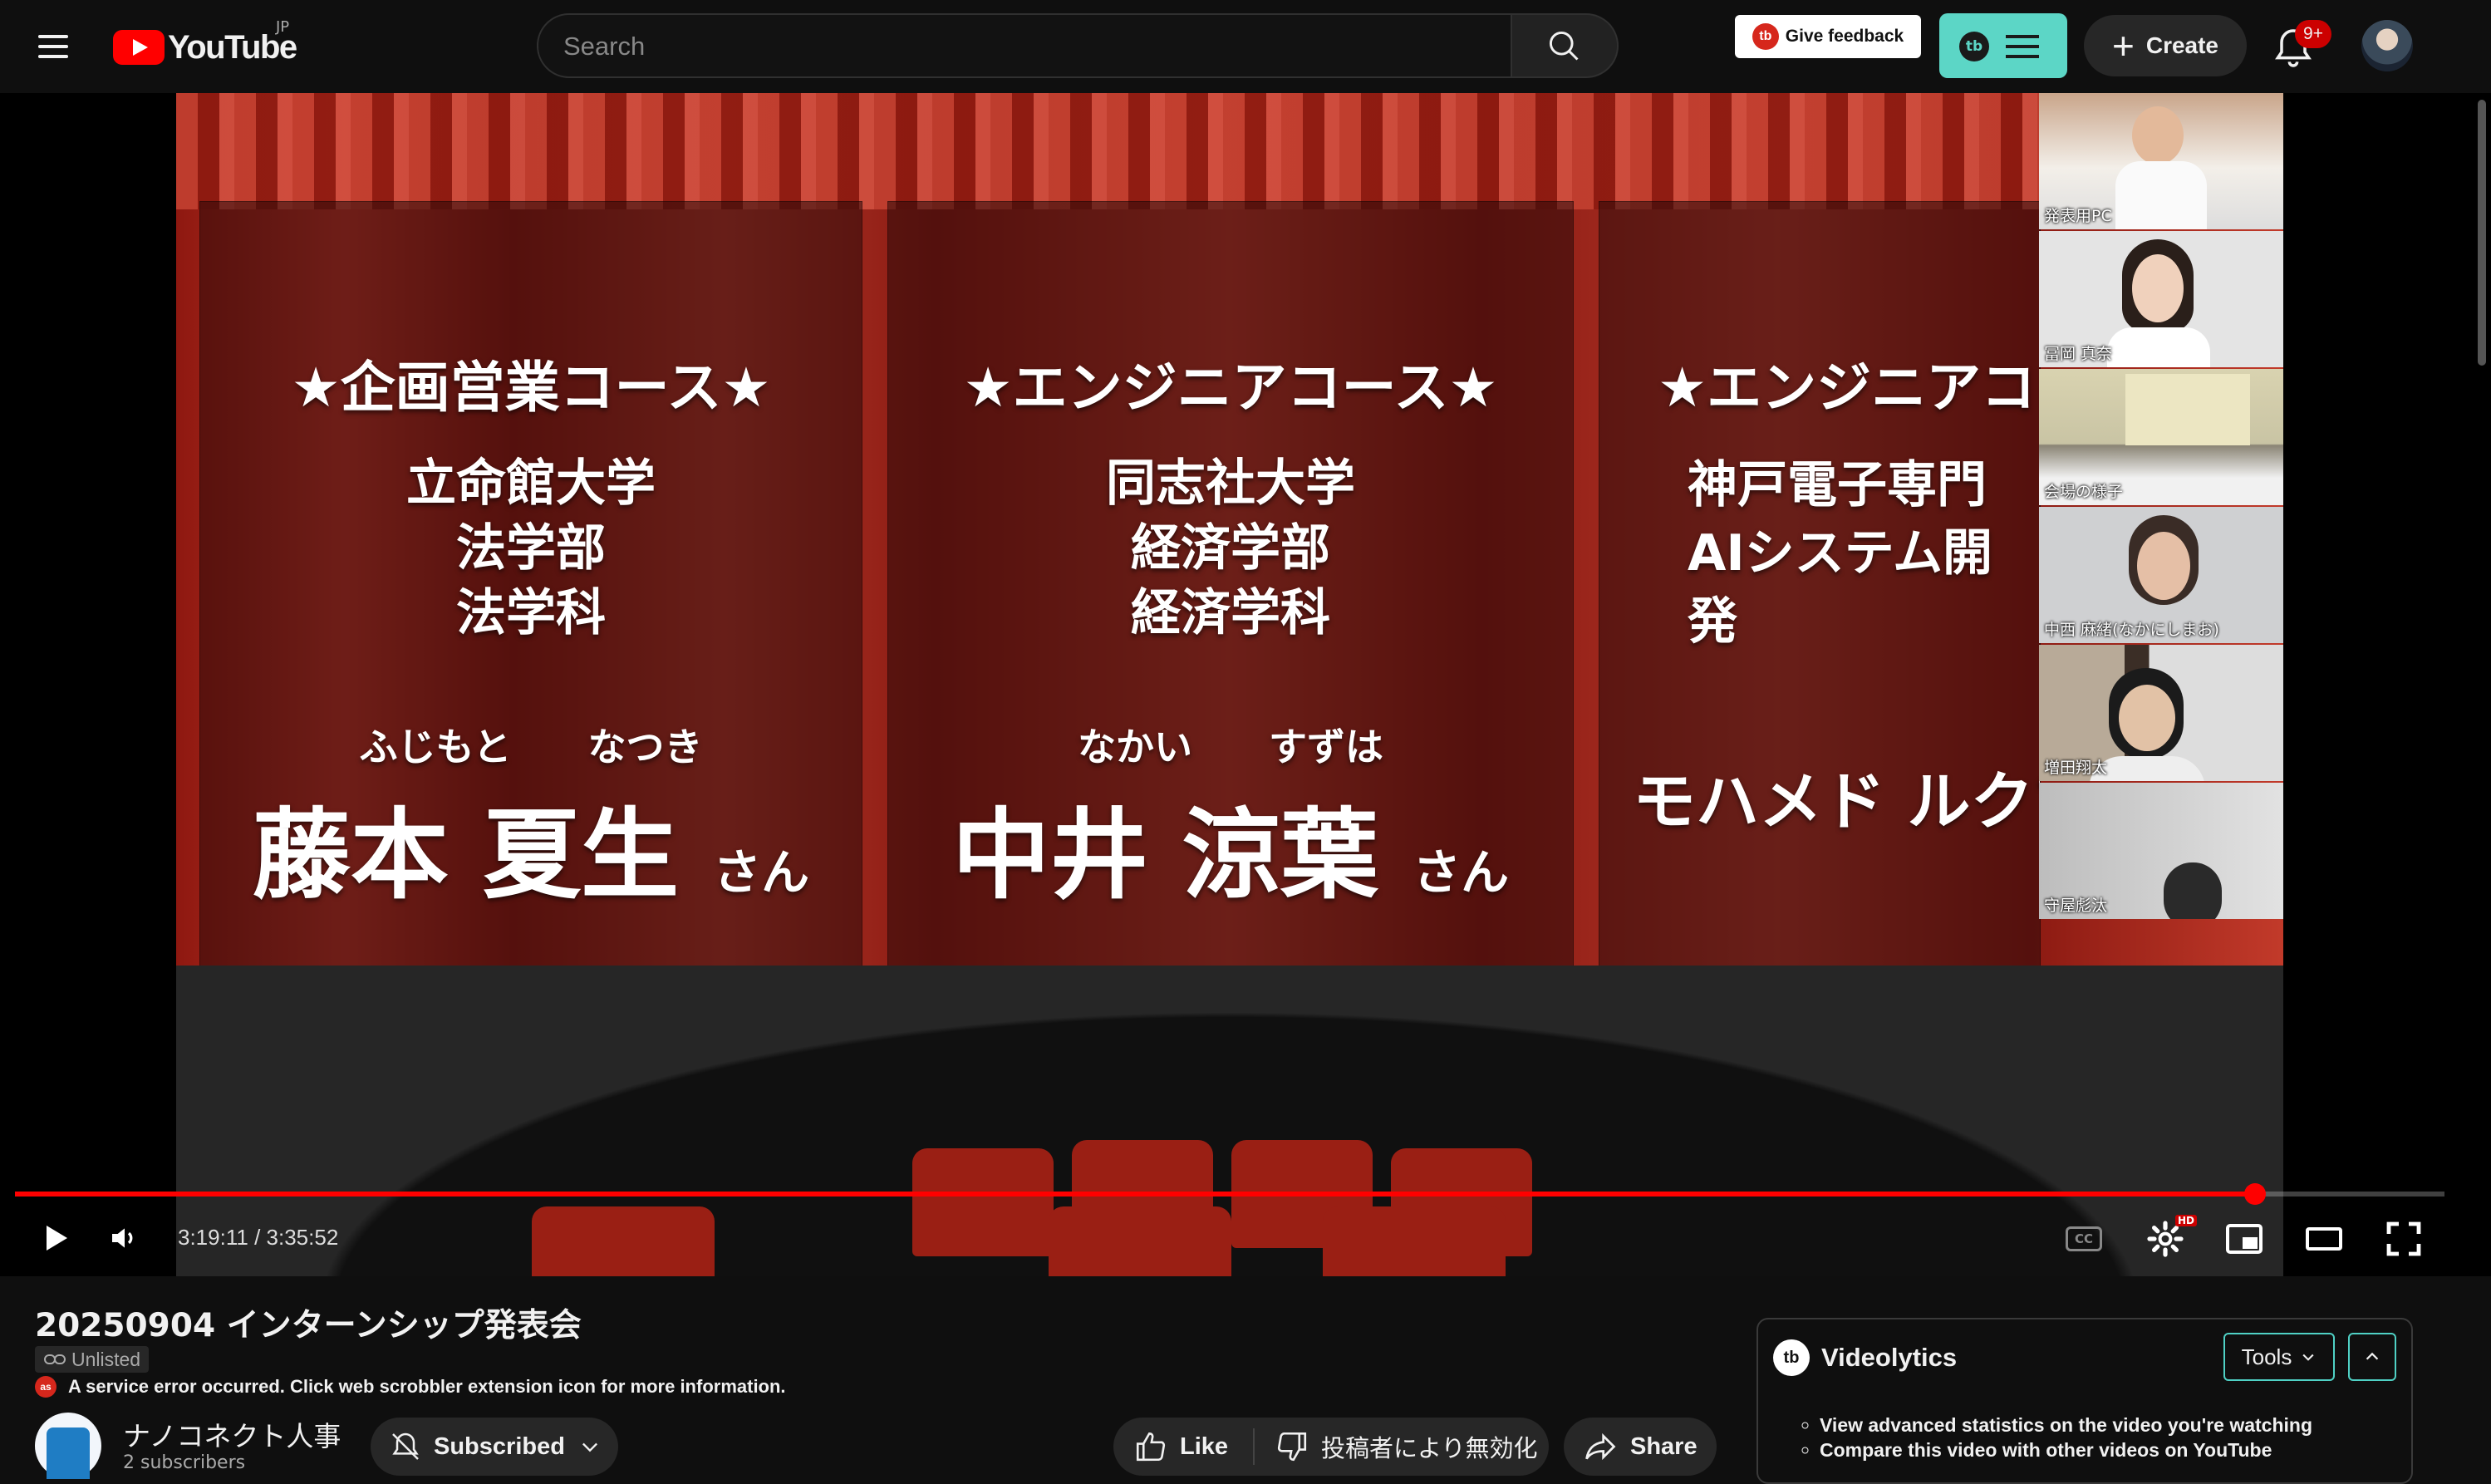 Image resolution: width=2491 pixels, height=1484 pixels. What do you see at coordinates (2387, 45) in the screenshot?
I see `account-avatar` at bounding box center [2387, 45].